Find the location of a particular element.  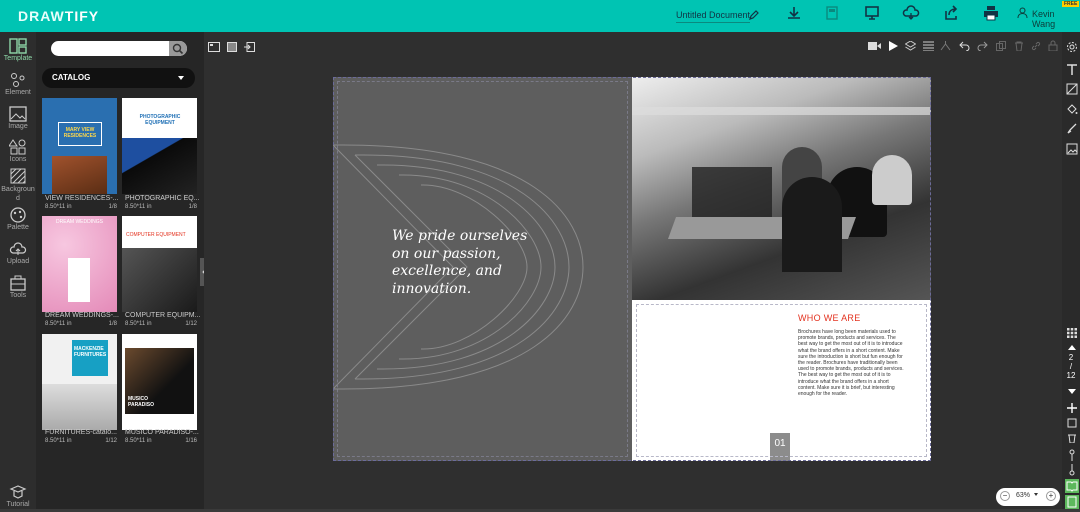

search-button is located at coordinates (178, 48).